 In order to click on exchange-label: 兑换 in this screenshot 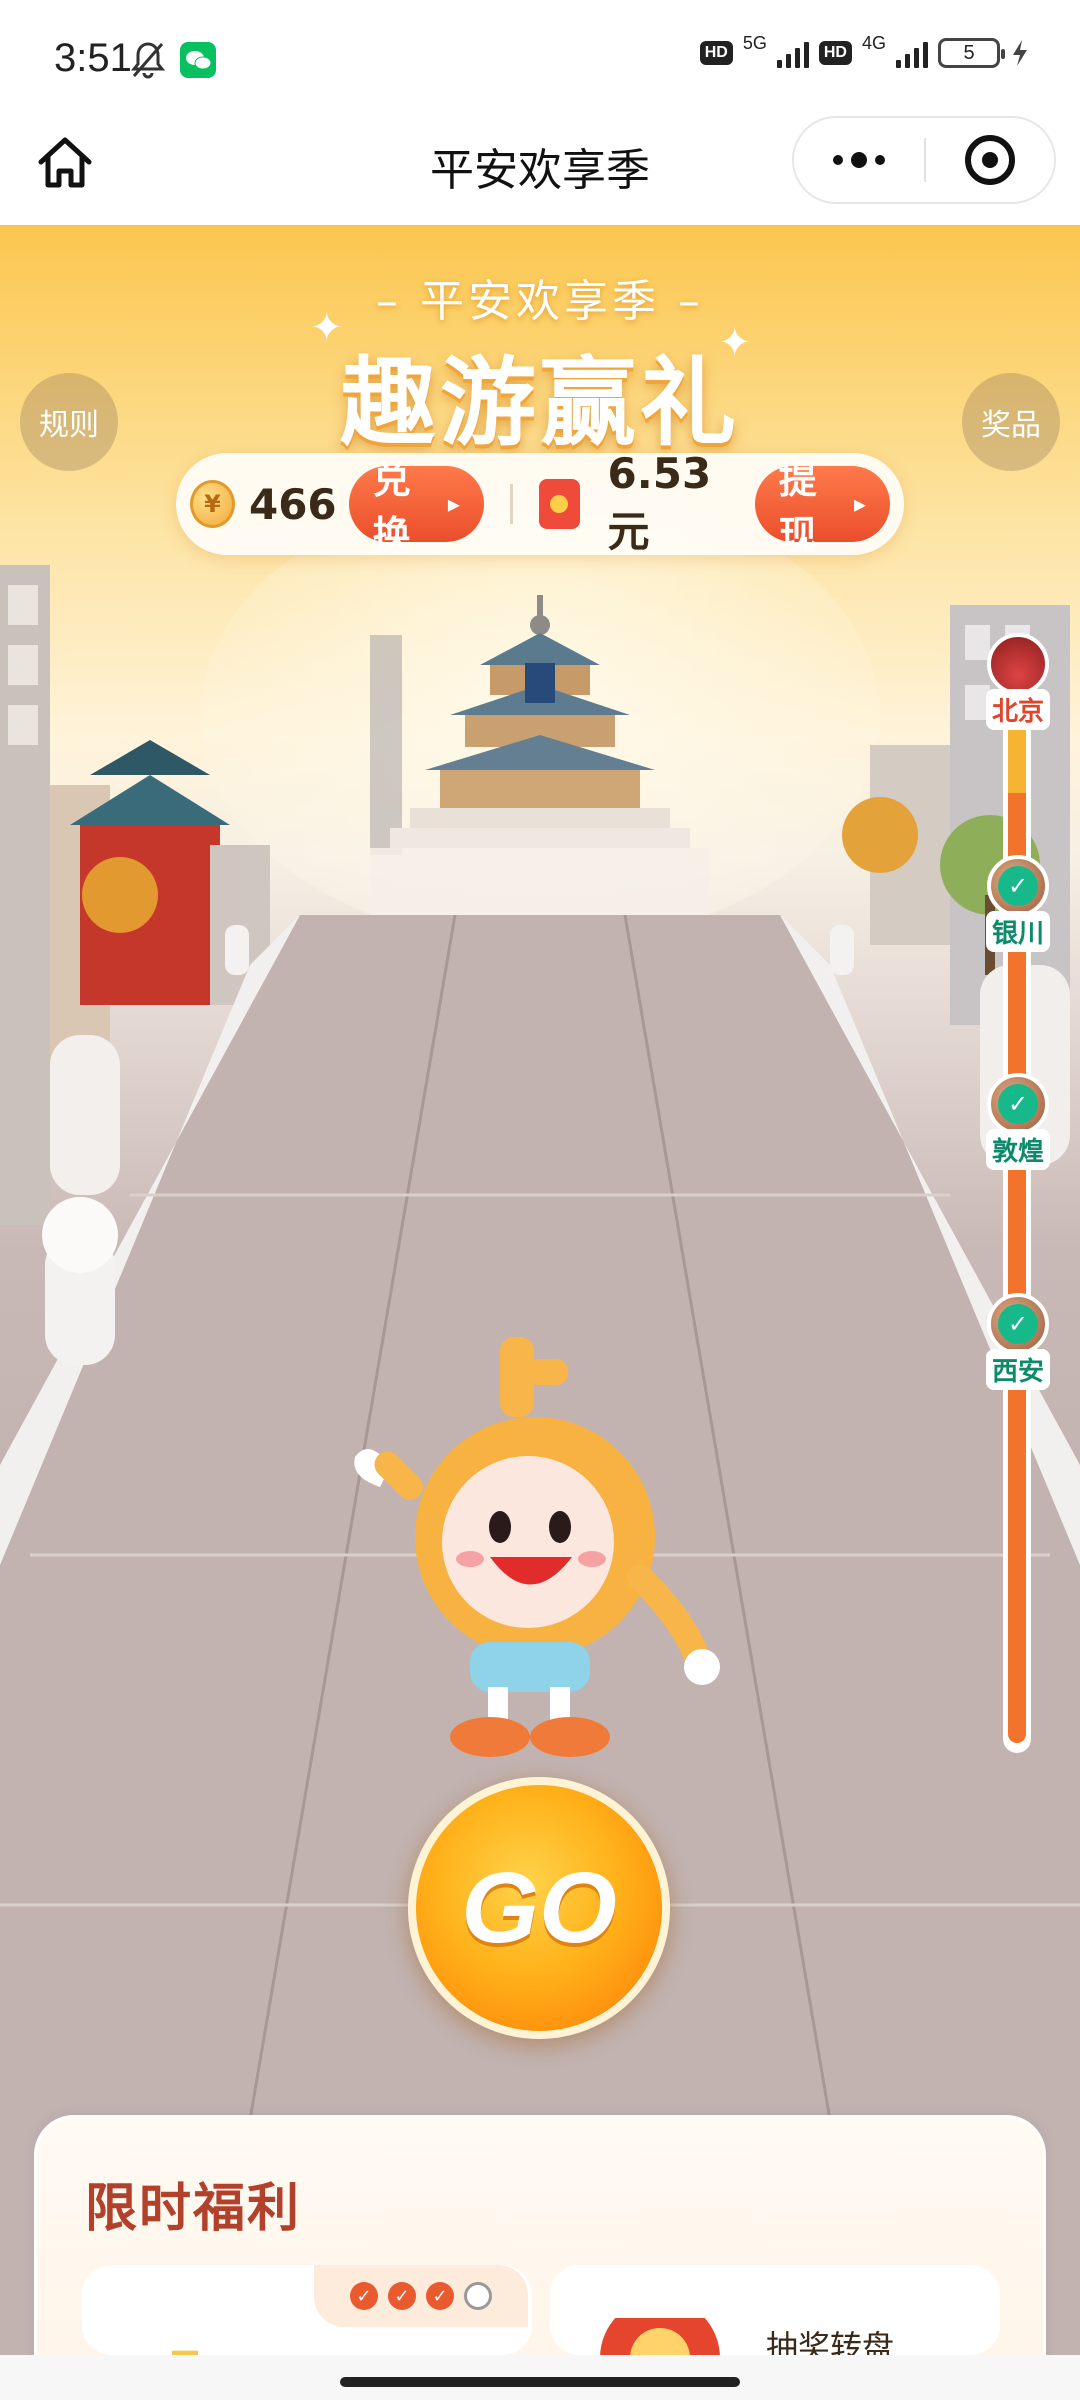, I will do `click(391, 507)`.